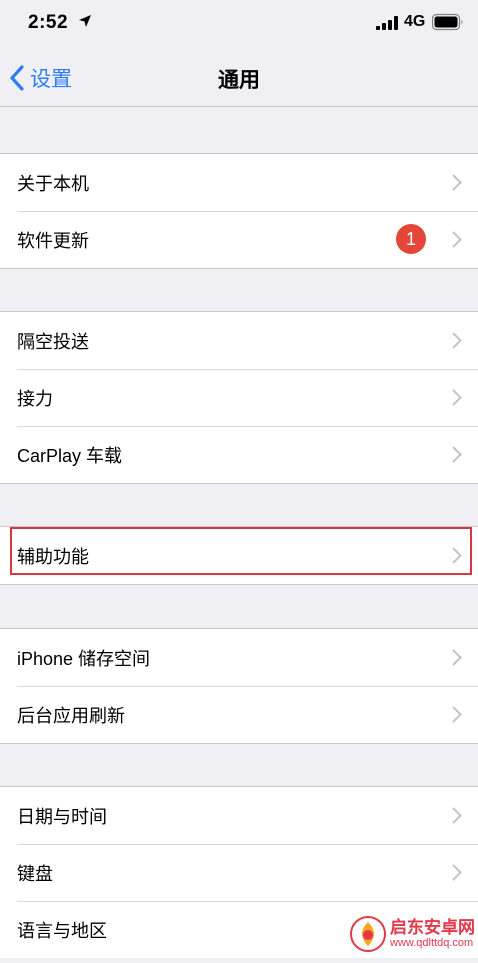  Describe the element at coordinates (71, 715) in the screenshot. I see `row-label: 后台应用刷新` at that location.